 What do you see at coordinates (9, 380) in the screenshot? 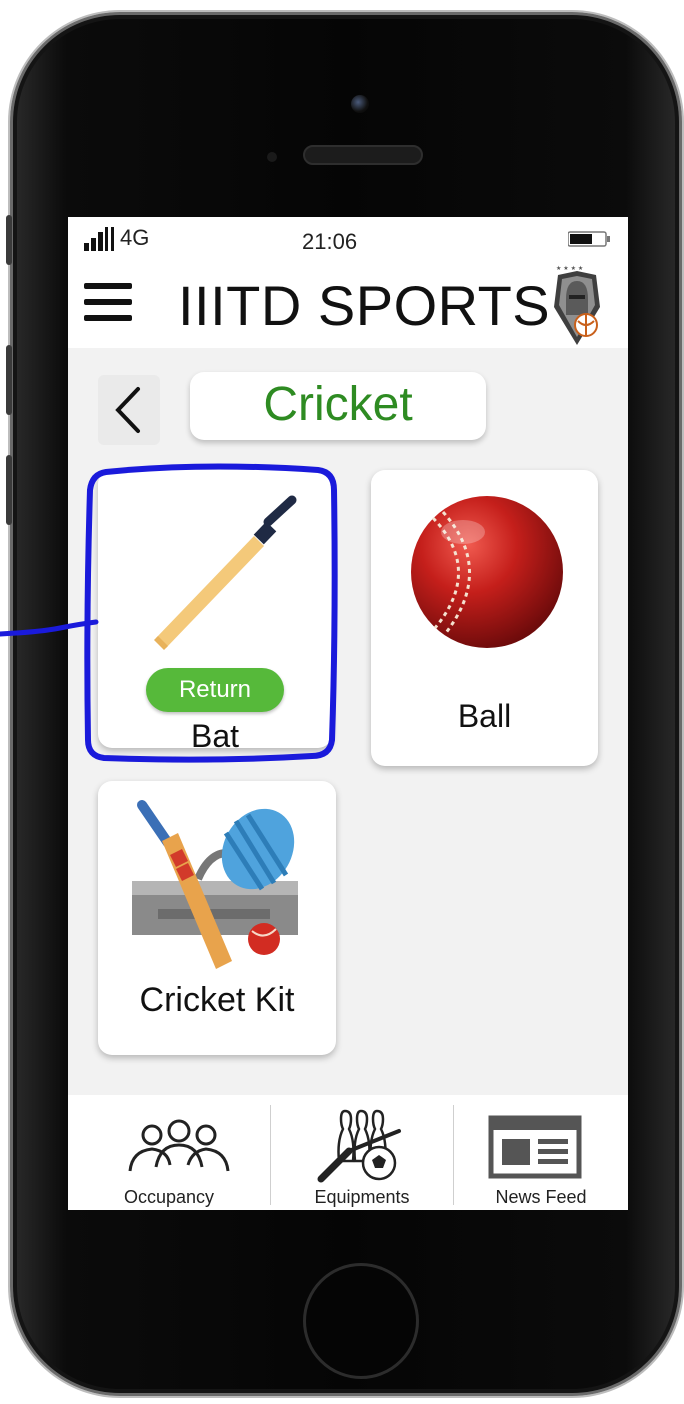
I see `volume-up-button` at bounding box center [9, 380].